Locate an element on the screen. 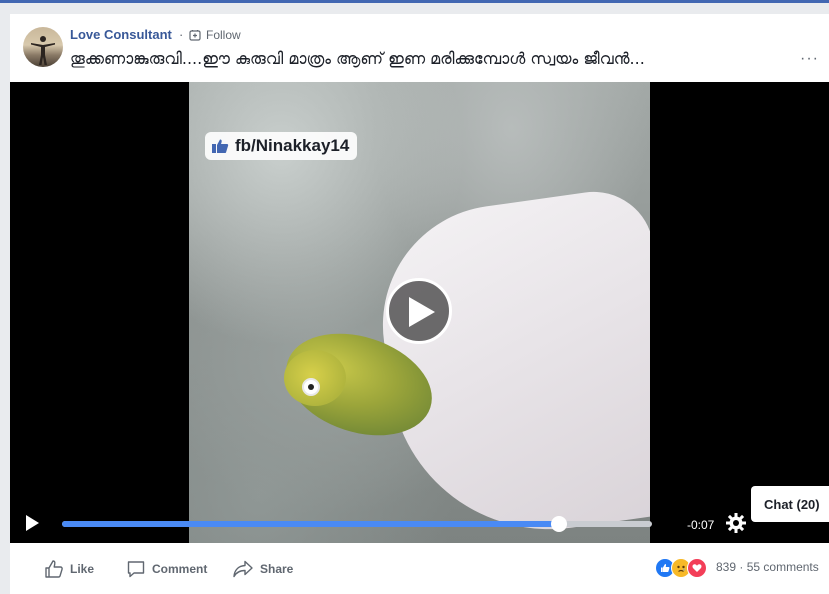 The image size is (829, 594). post-actions: Like Comment Share 839 · 55 comments is located at coordinates (419, 568).